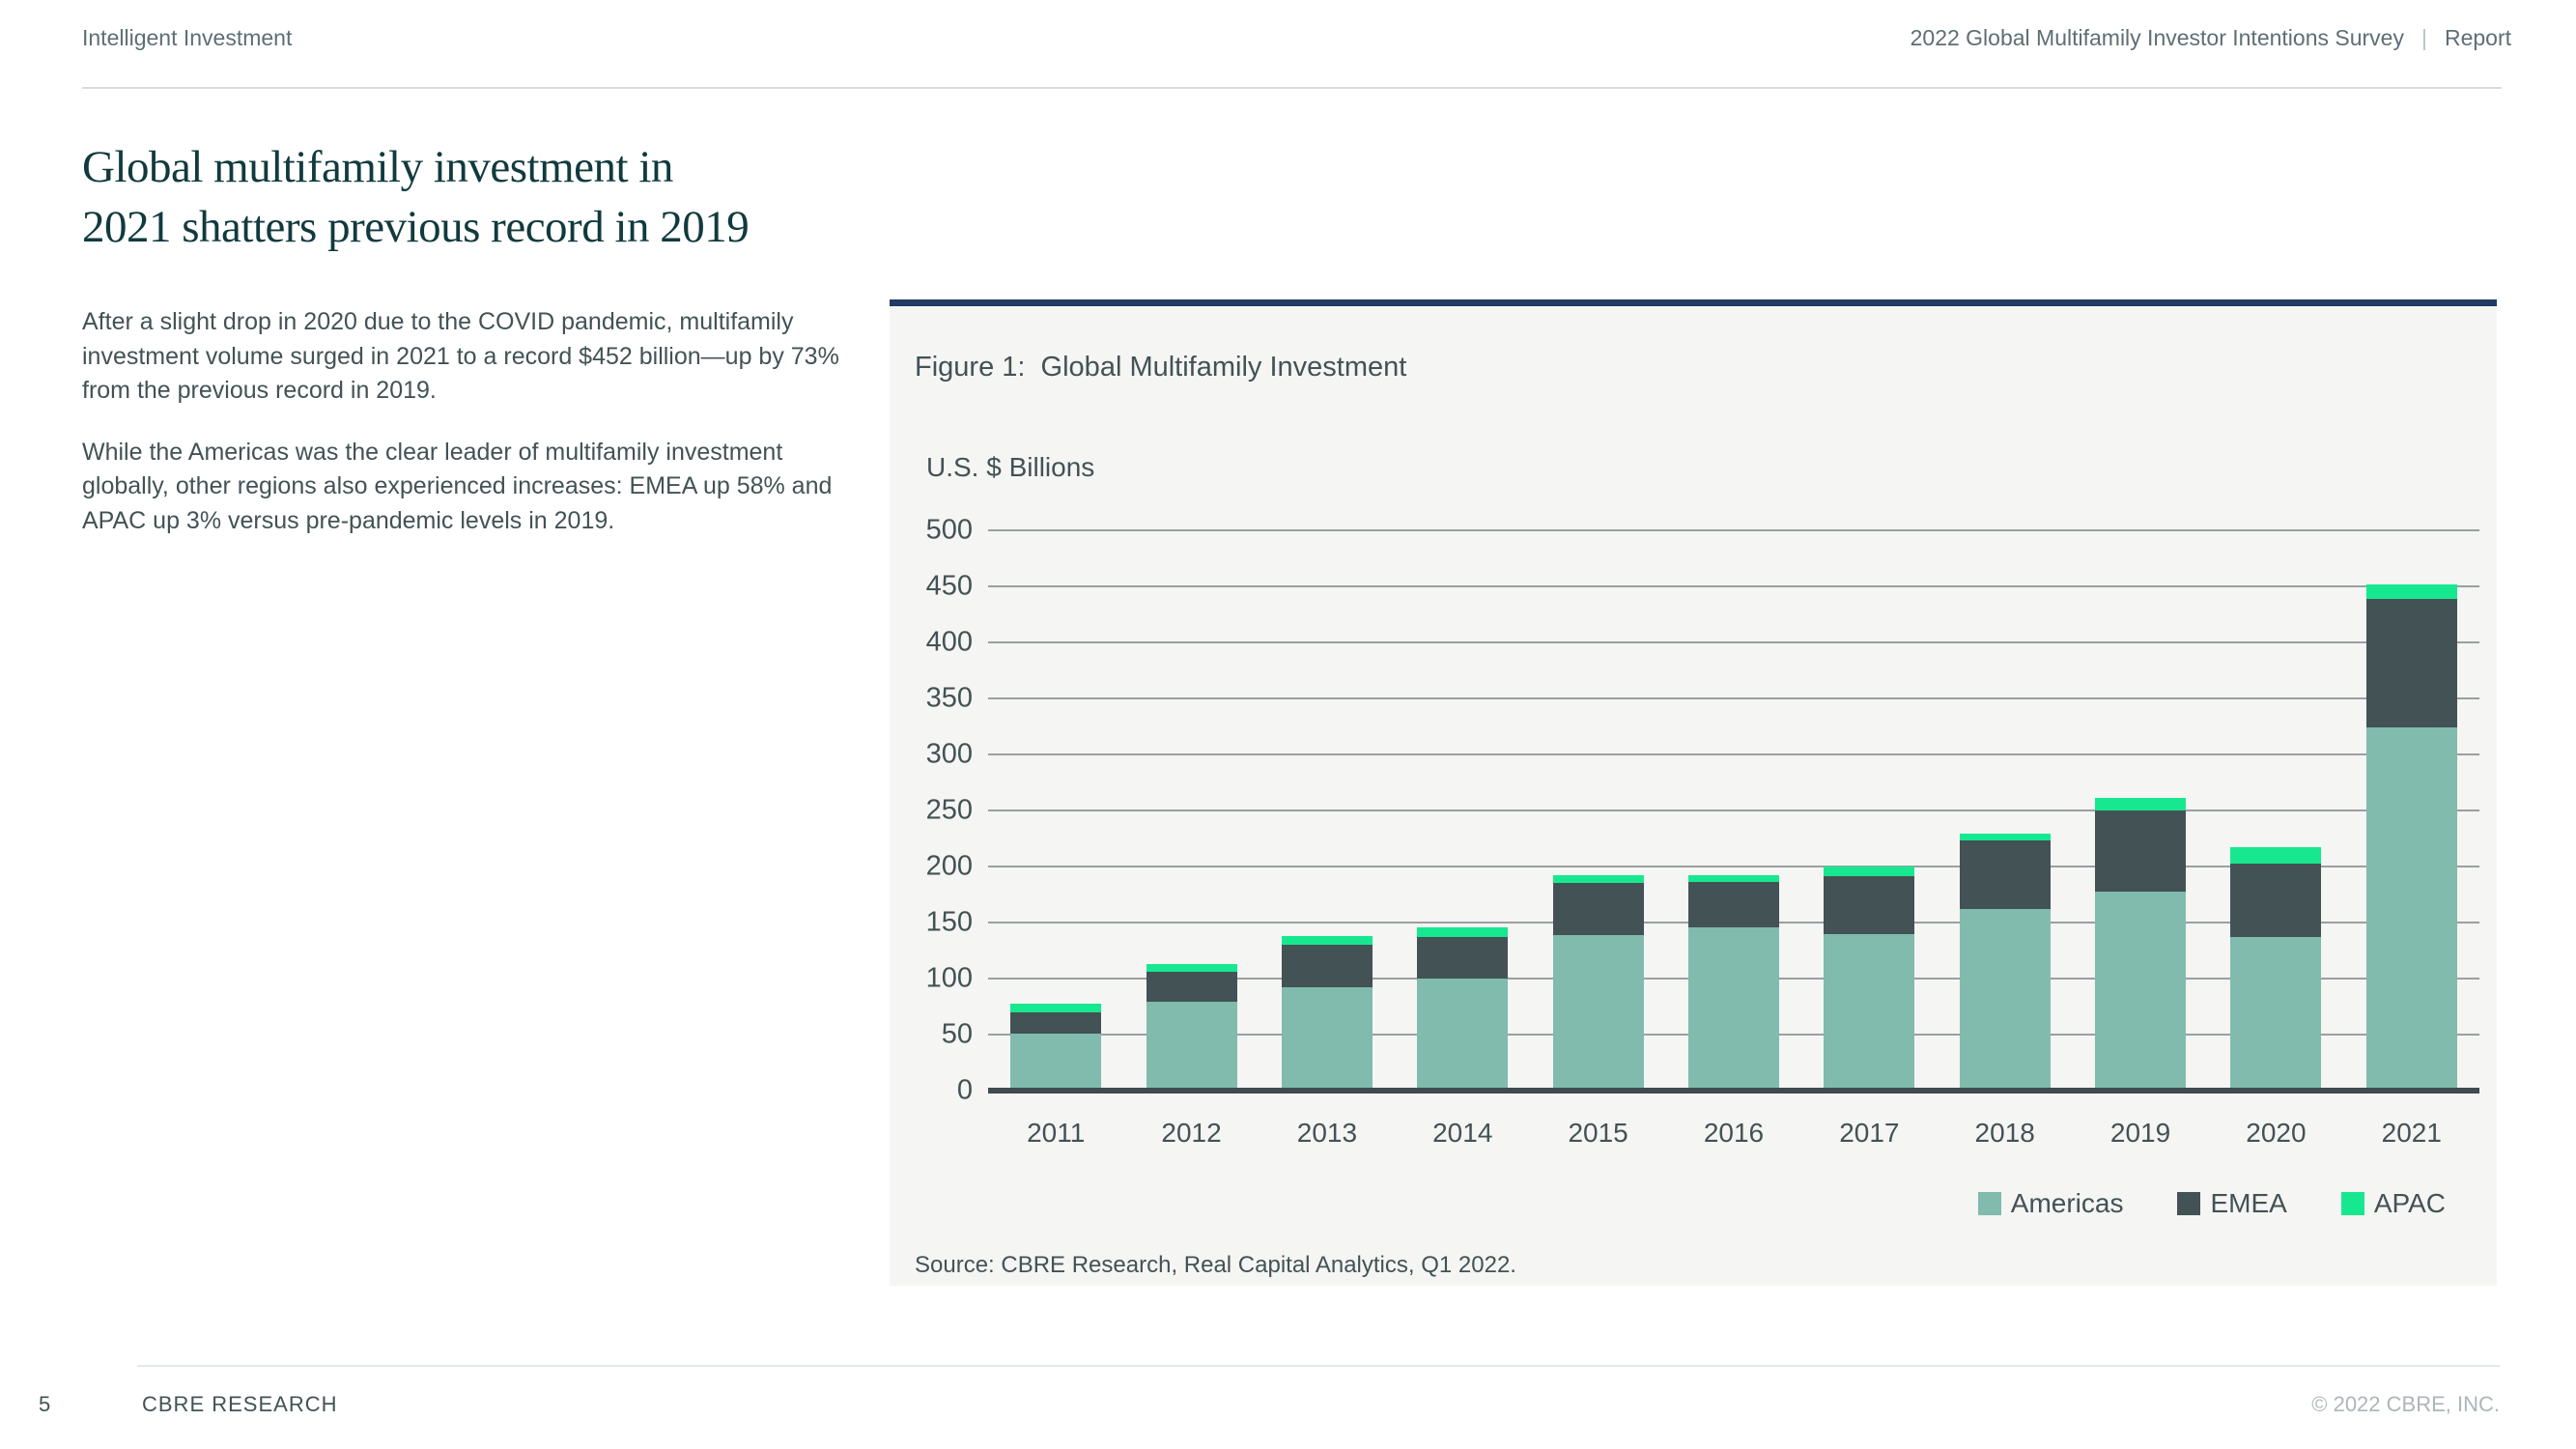  I want to click on y-axis-labels: 0 50 100 150 200 250 300 350 400 450 500, so click(940, 810).